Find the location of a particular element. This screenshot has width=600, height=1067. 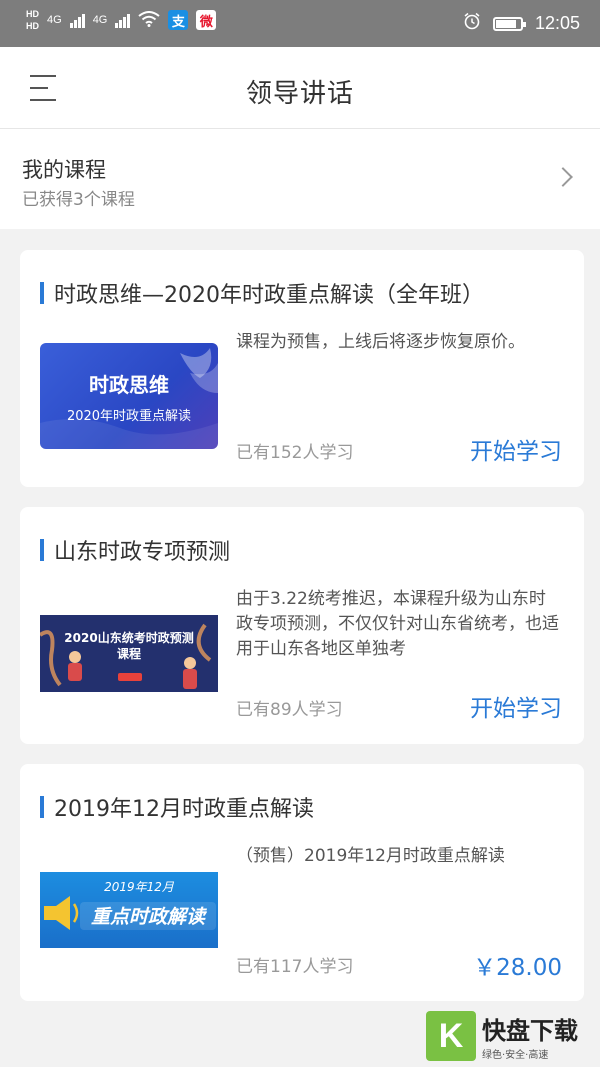

thumb-title: 2020山东统考时政预测 is located at coordinates (129, 638).